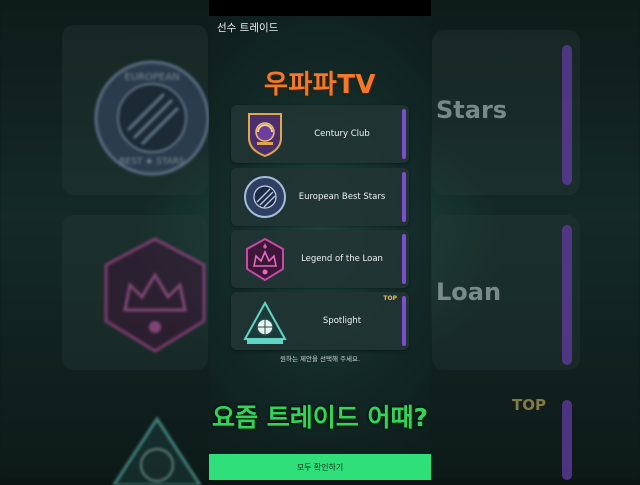 The image size is (640, 485). Describe the element at coordinates (265, 322) in the screenshot. I see `spotlight-badge-icon` at that location.